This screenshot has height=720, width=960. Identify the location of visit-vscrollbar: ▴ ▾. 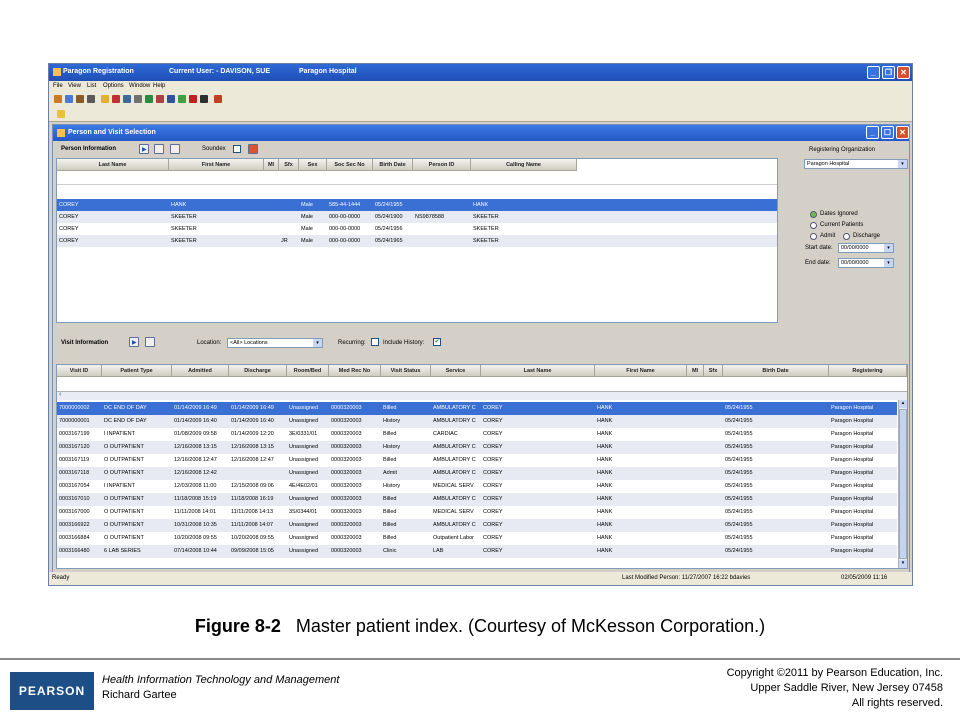
(902, 484).